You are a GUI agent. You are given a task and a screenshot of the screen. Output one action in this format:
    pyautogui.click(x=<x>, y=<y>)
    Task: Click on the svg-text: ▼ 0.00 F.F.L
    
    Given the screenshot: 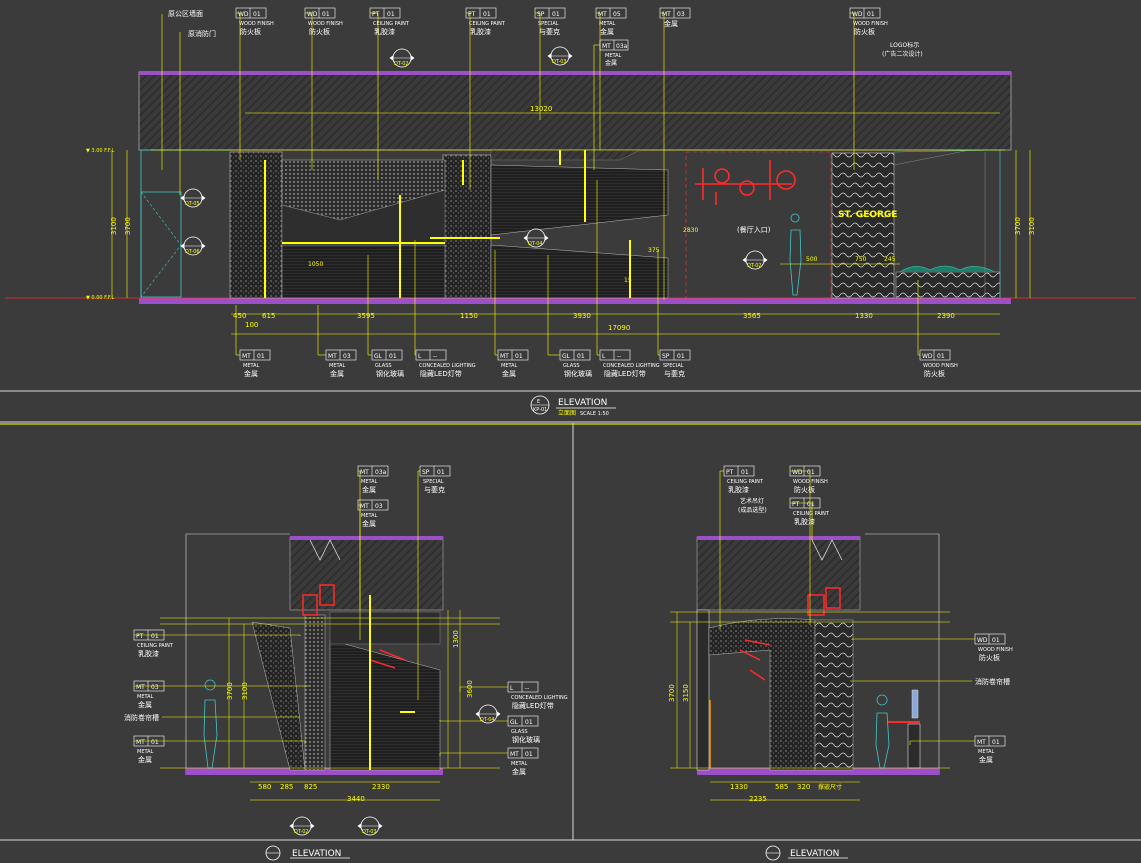 What is the action you would take?
    pyautogui.click(x=100, y=298)
    